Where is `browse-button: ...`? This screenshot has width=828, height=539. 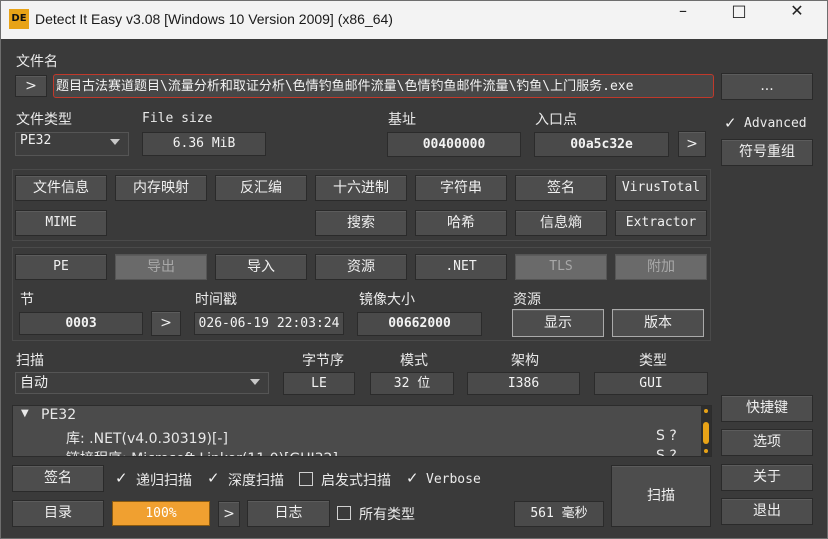
browse-button: ... is located at coordinates (767, 86).